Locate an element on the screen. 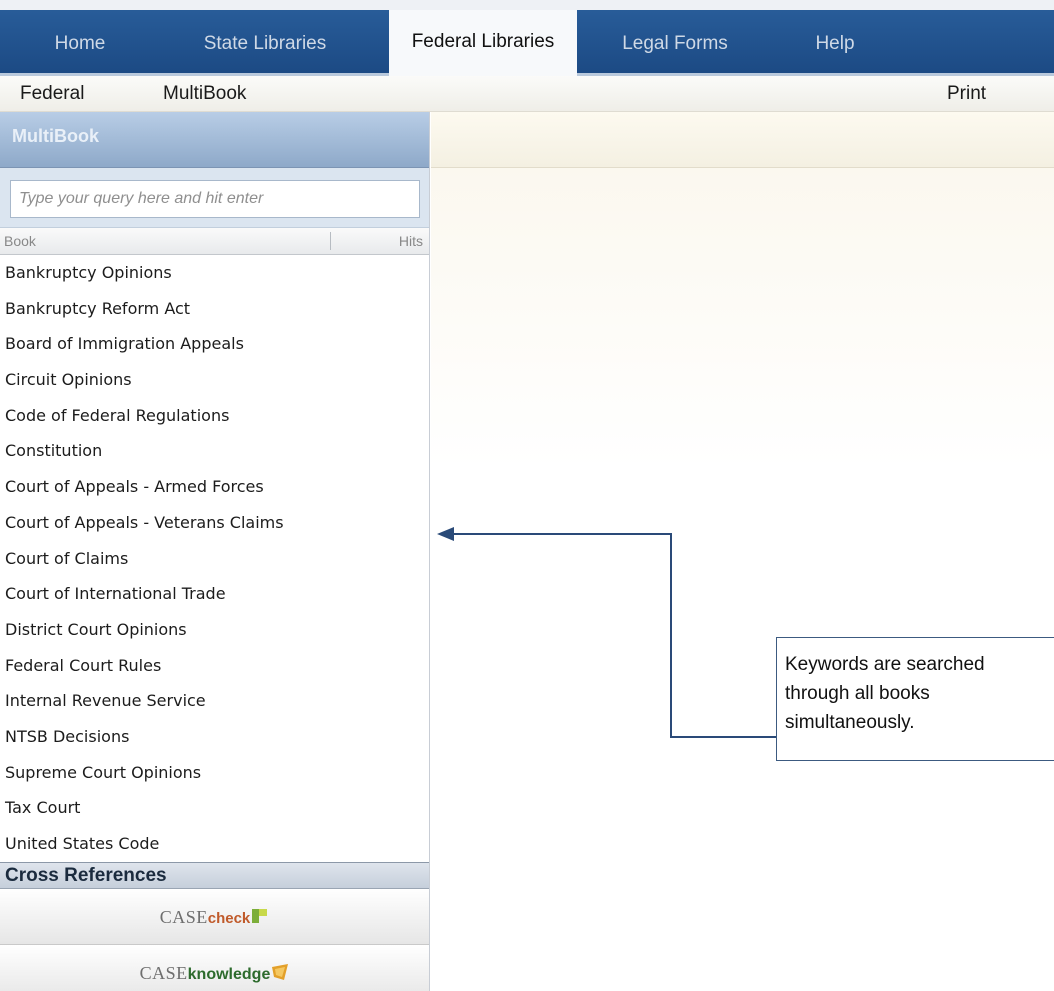 This screenshot has height=991, width=1054. book-item-court-of-appeals-armed-forces: Court of Appeals - Armed Forces is located at coordinates (214, 487).